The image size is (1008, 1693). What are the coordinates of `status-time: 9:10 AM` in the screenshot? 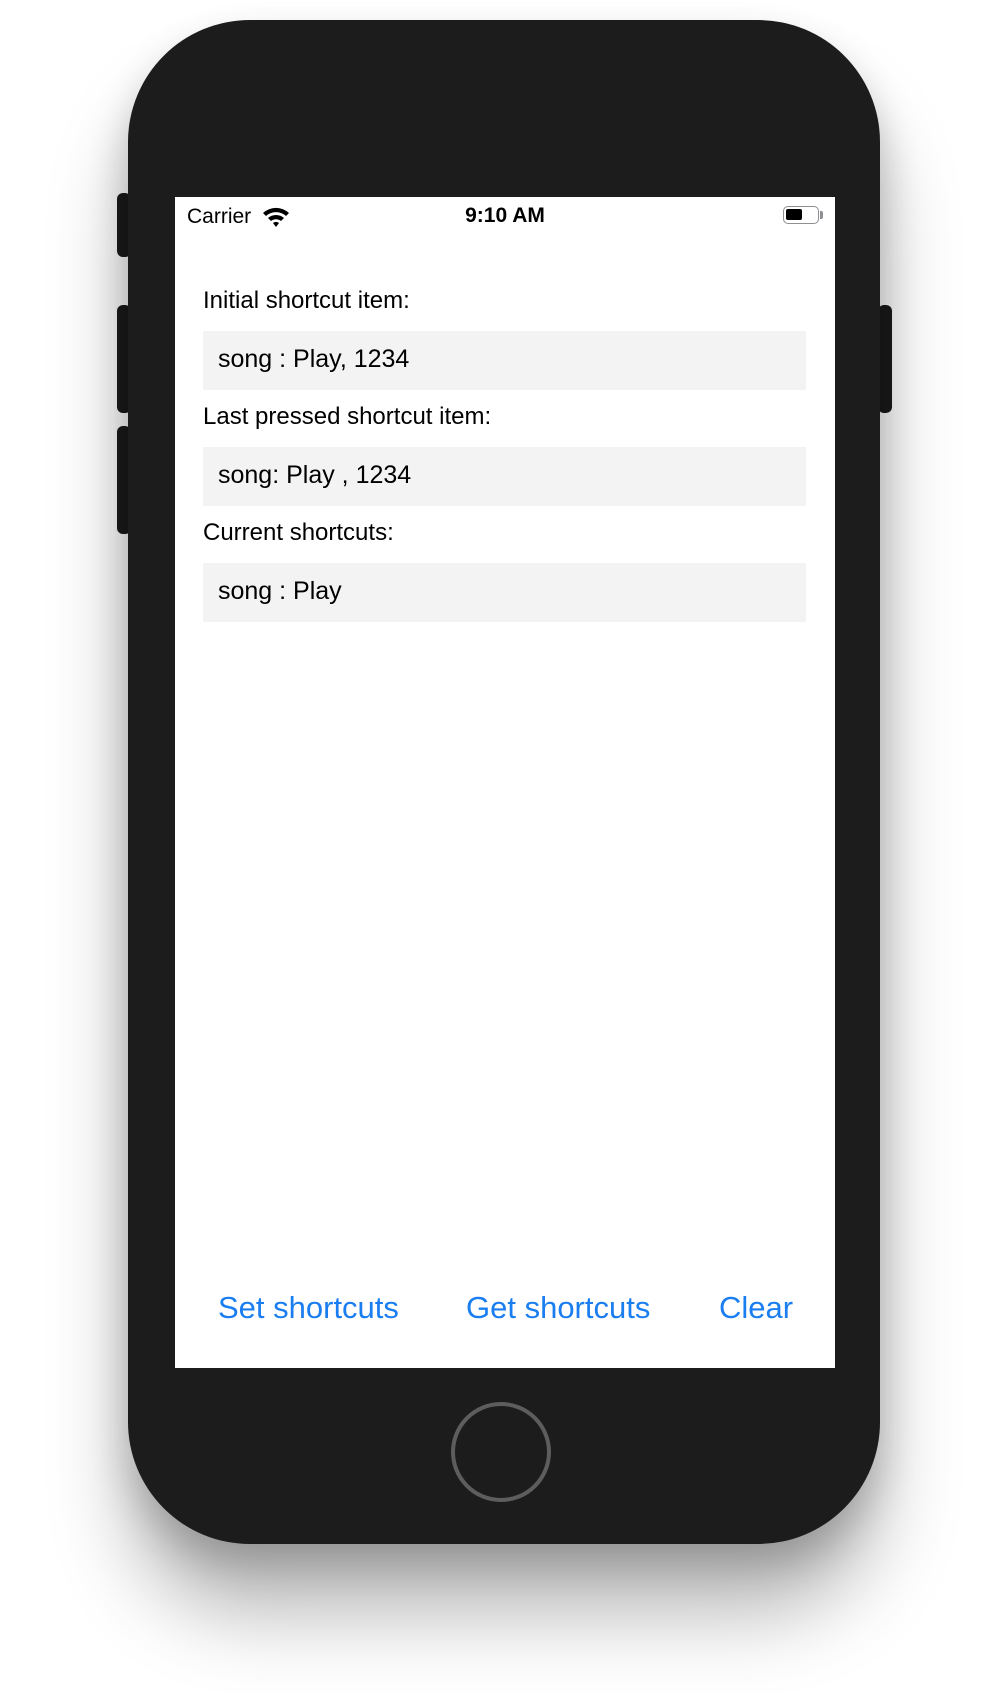 It's located at (505, 215).